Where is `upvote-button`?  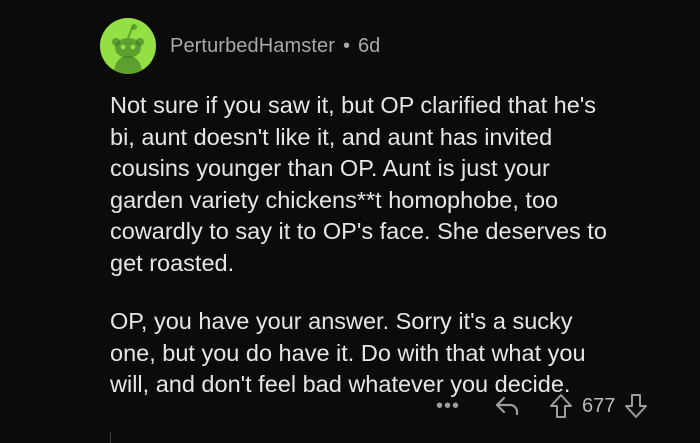
upvote-button is located at coordinates (561, 406).